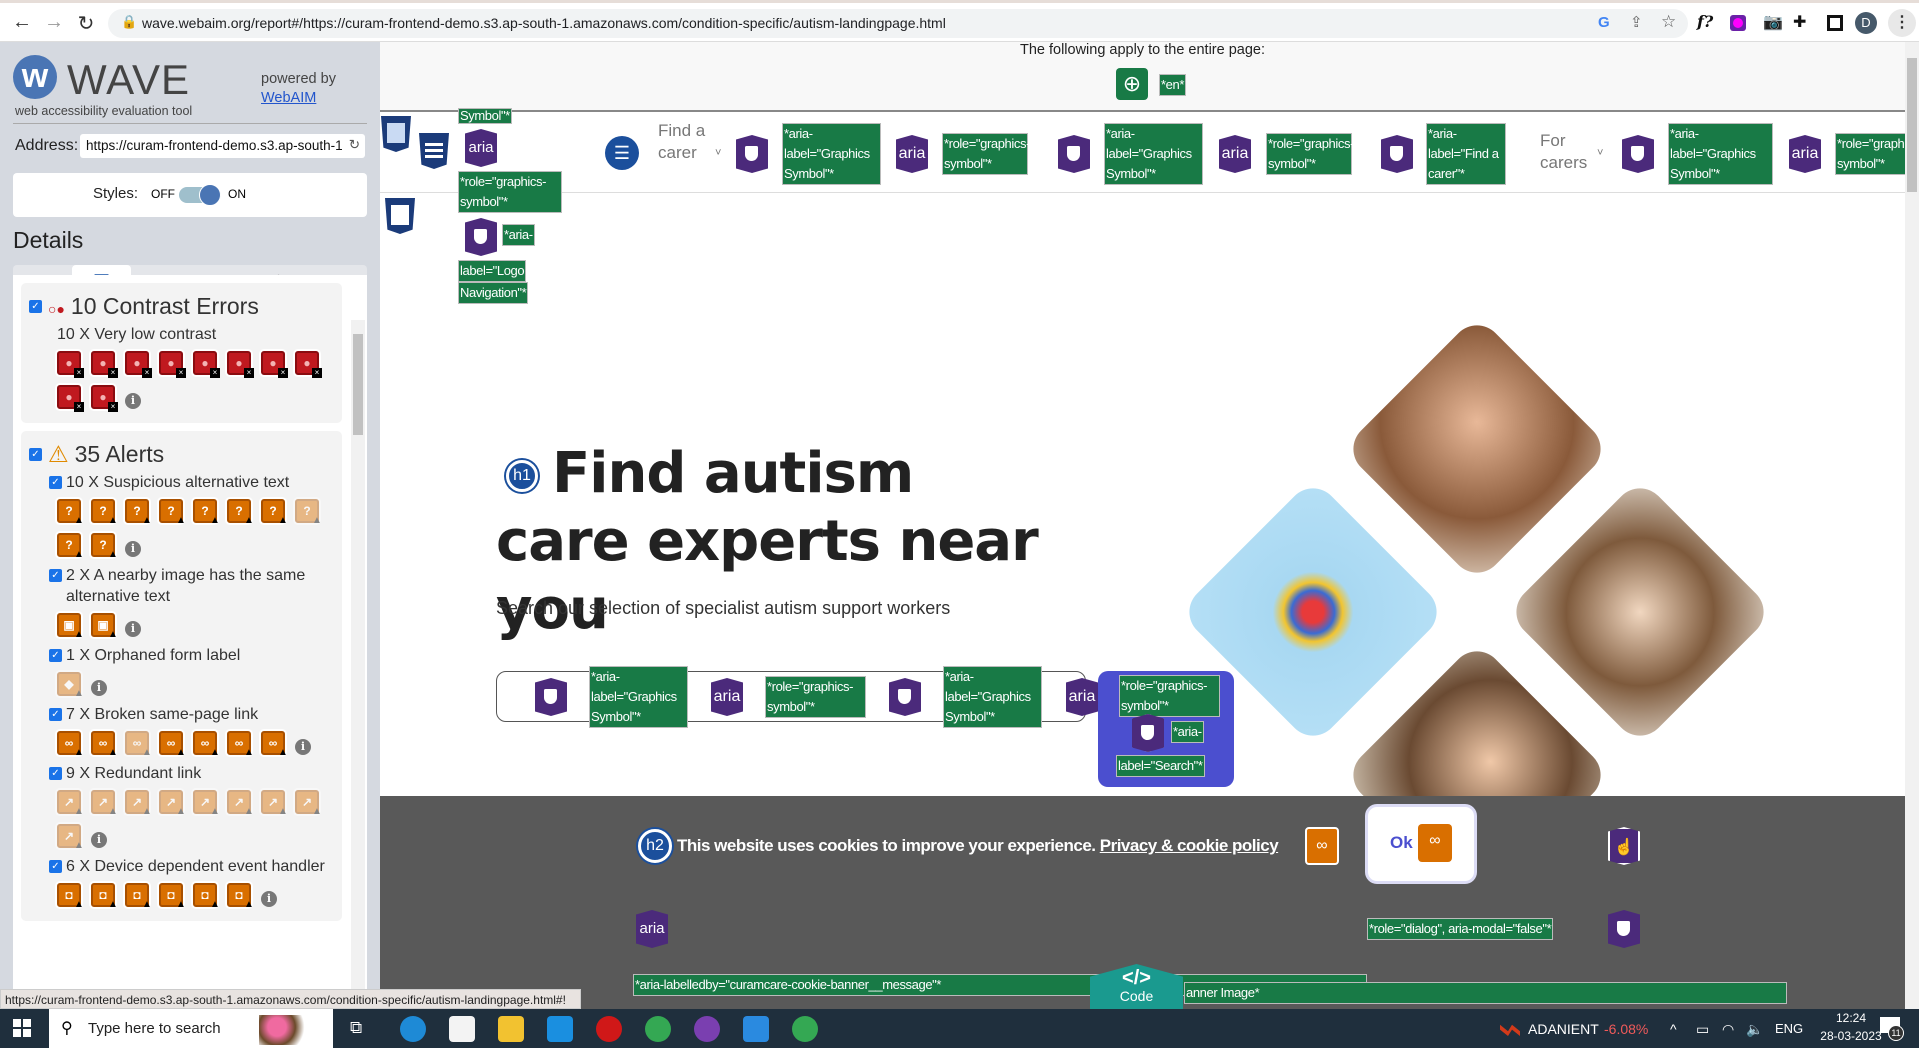 This screenshot has width=1919, height=1048. What do you see at coordinates (1851, 1018) in the screenshot?
I see `clock-time: 12:24` at bounding box center [1851, 1018].